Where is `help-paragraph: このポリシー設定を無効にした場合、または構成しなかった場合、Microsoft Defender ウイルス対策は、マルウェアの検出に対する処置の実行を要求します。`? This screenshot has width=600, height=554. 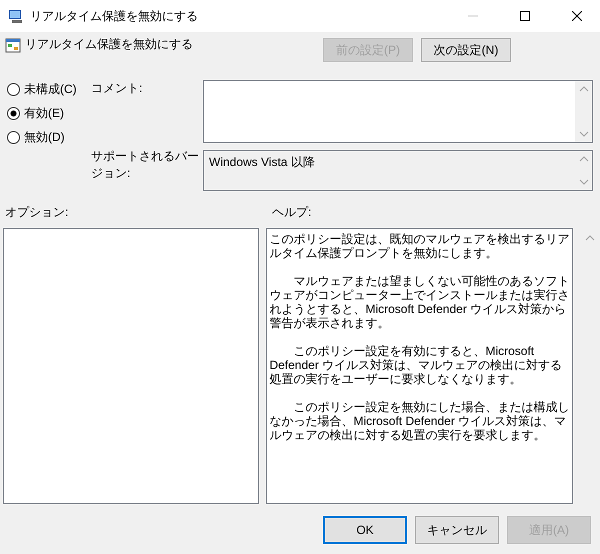
help-paragraph: このポリシー設定を無効にした場合、または構成しなかった場合、Microsoft Defender ウイルス対策は、マルウェアの検出に対する処置の実行を要求します。 is located at coordinates (419, 421).